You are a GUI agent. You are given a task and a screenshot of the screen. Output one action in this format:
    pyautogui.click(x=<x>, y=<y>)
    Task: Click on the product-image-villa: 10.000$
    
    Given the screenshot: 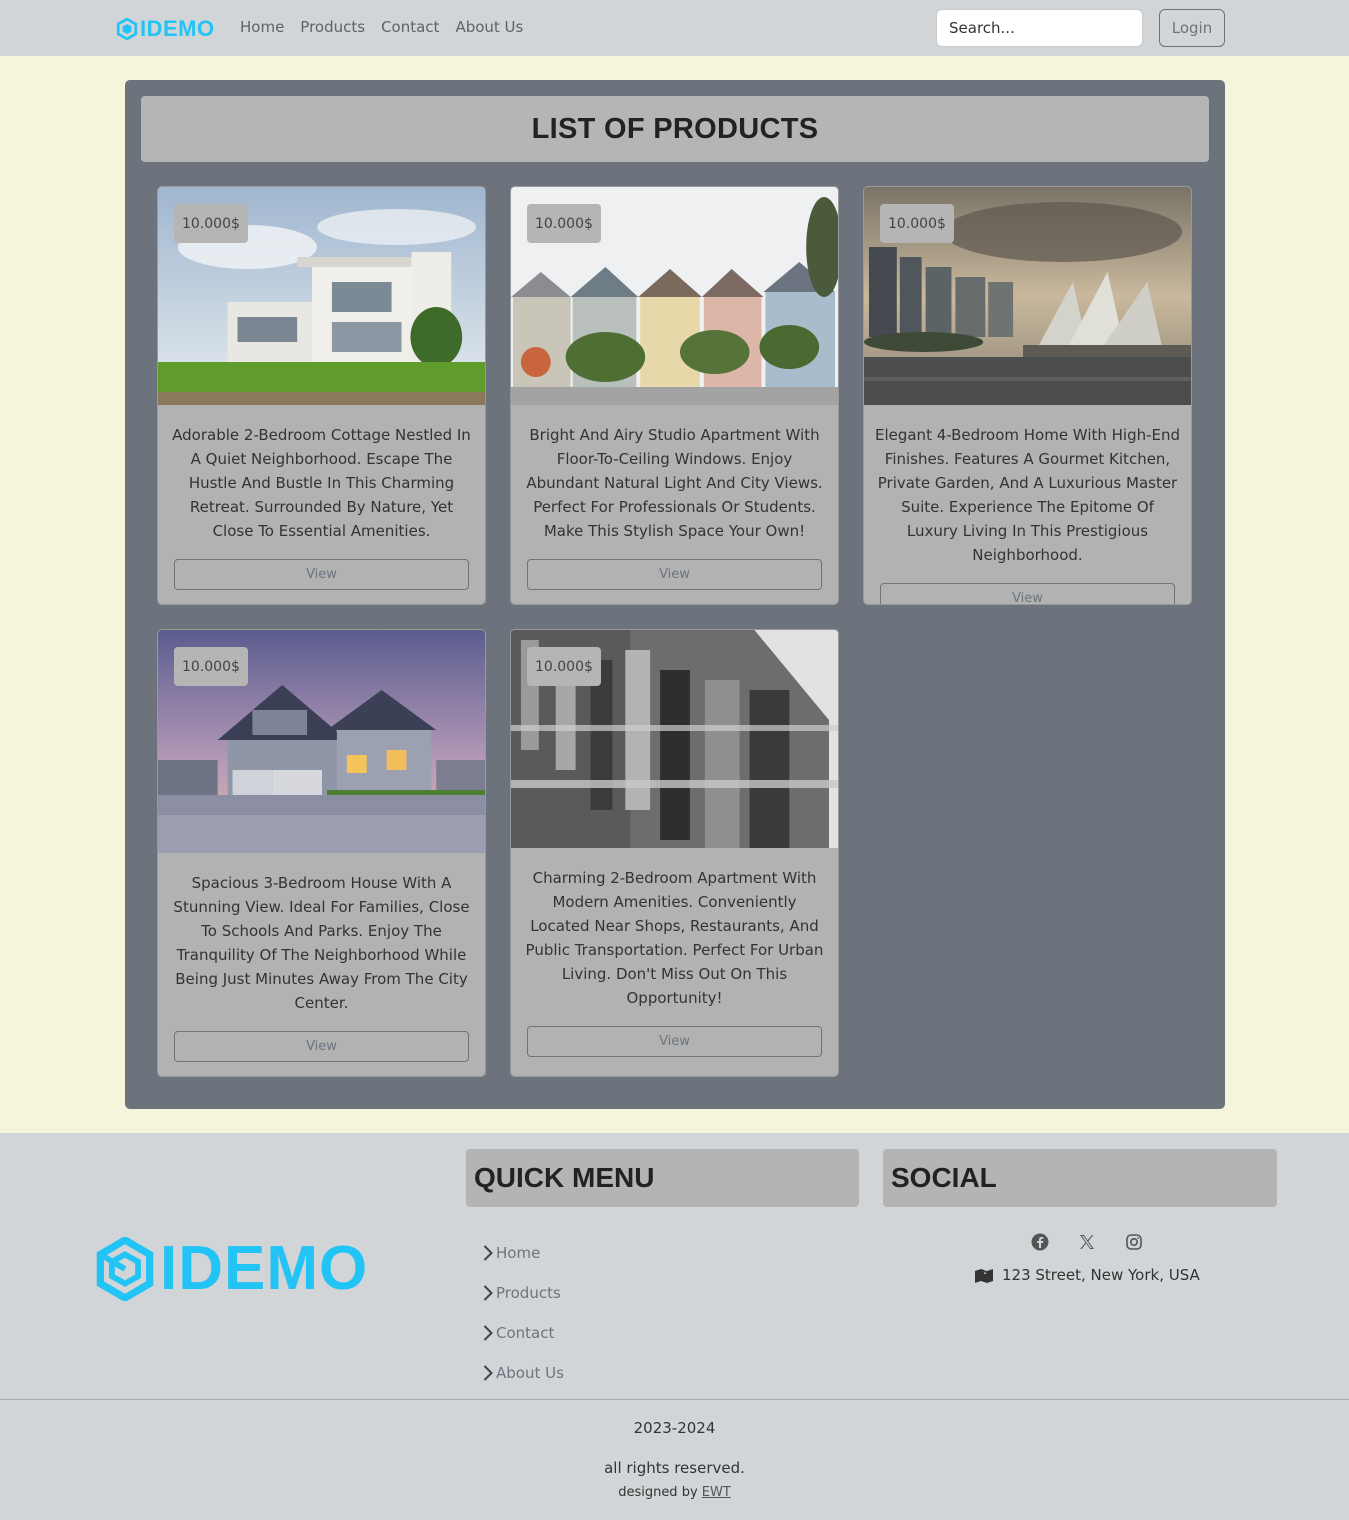 What is the action you would take?
    pyautogui.click(x=321, y=296)
    